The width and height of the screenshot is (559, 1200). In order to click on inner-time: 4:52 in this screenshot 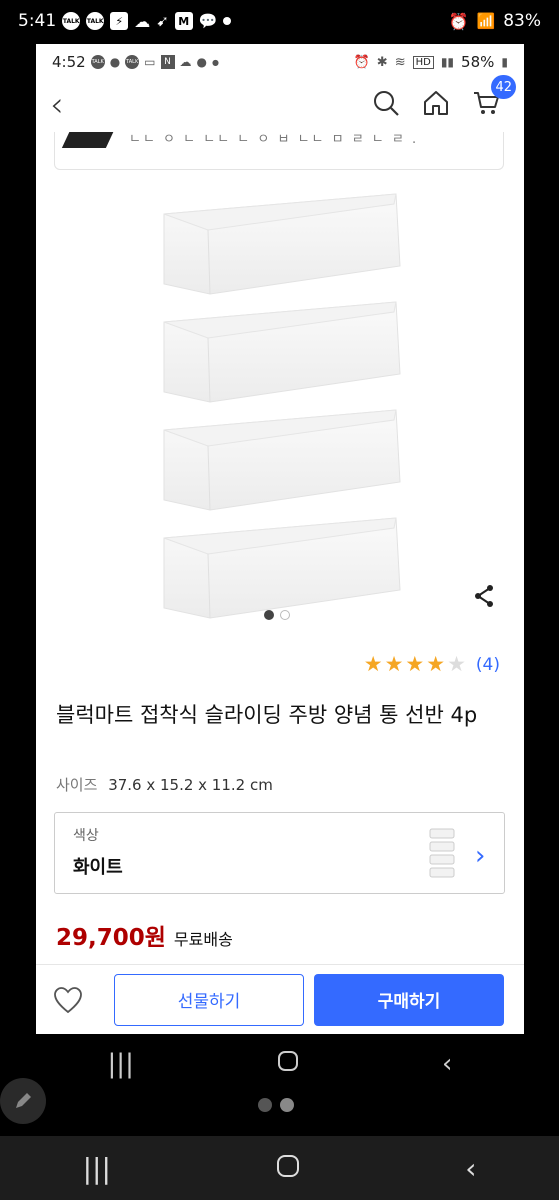, I will do `click(69, 62)`.